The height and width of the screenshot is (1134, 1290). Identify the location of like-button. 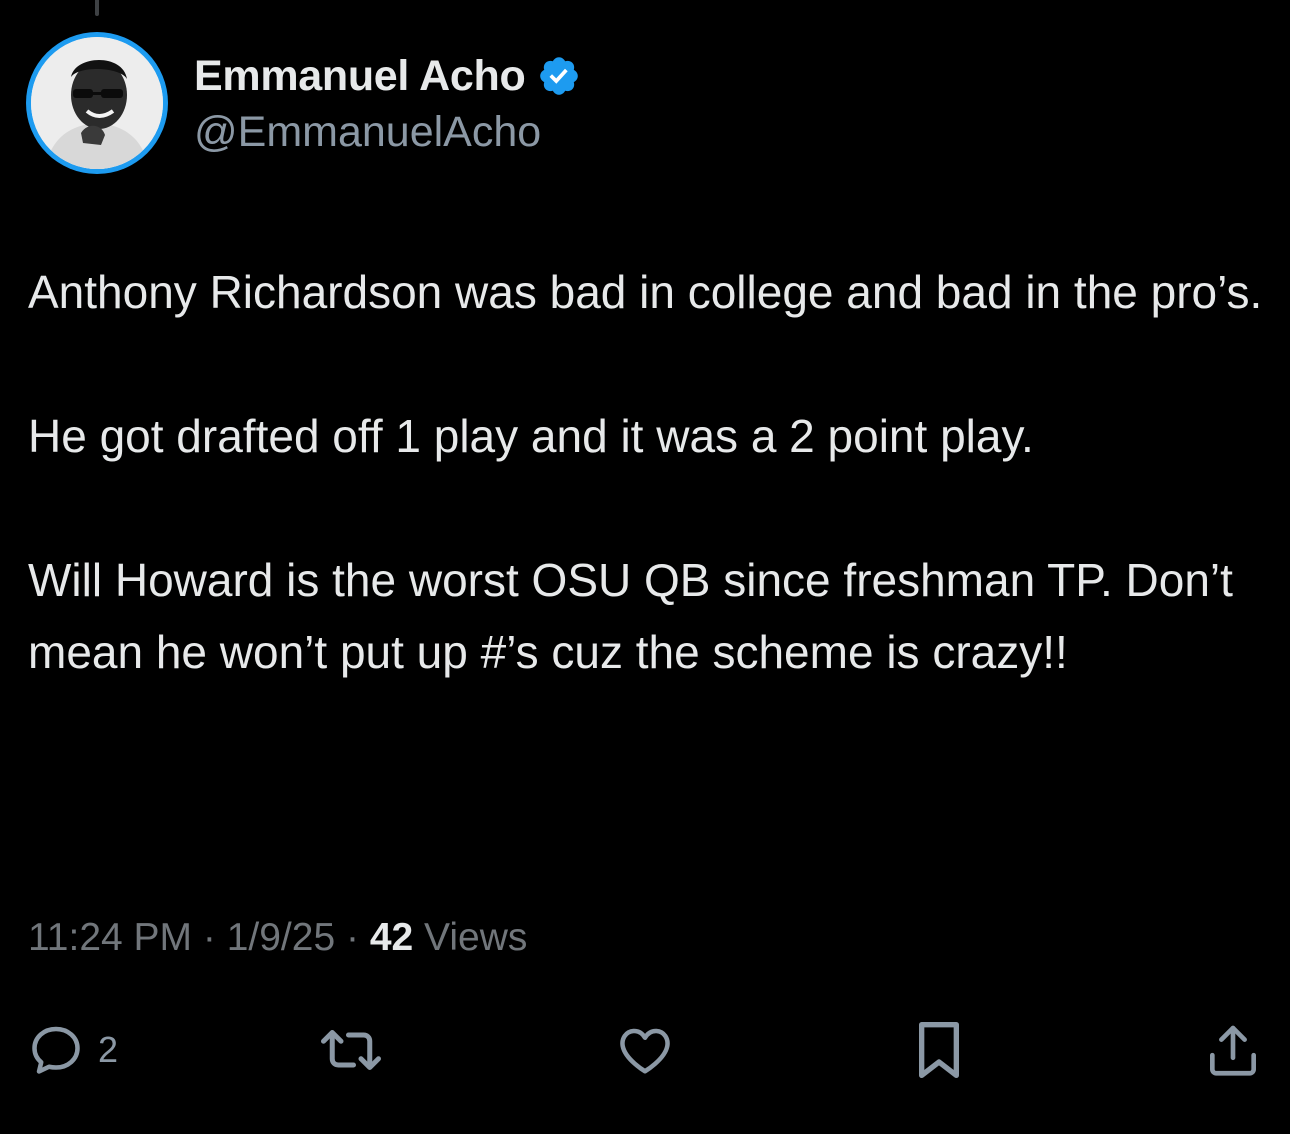
(645, 1050).